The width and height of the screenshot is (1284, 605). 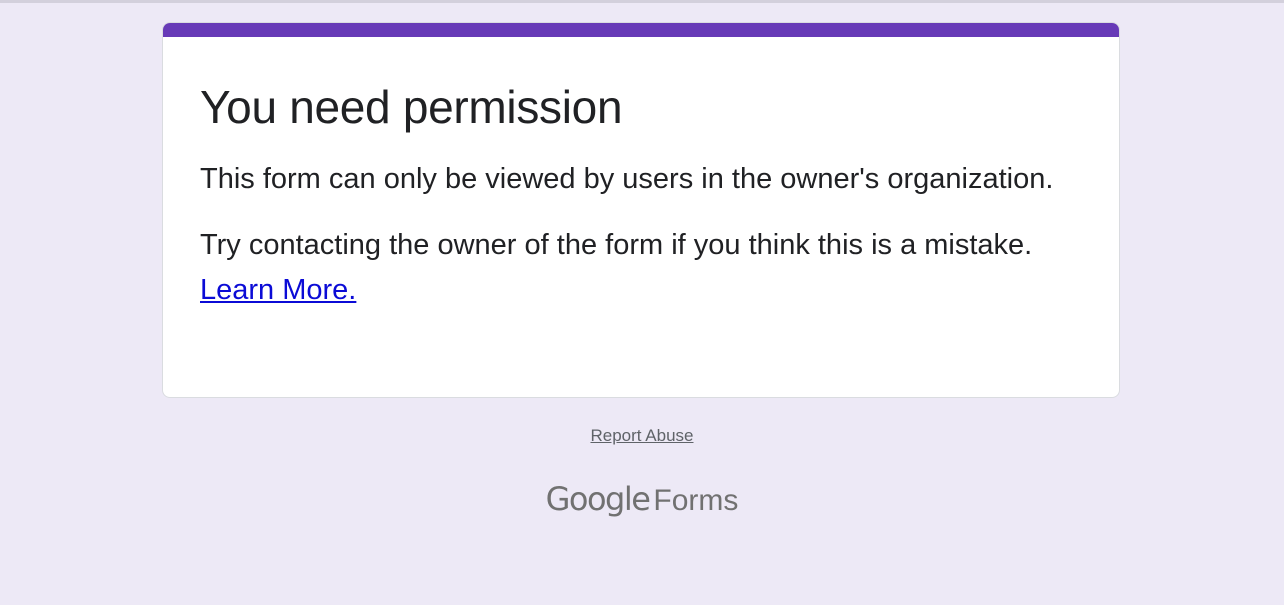 I want to click on report-abuse-link: Report Abuse, so click(x=641, y=435).